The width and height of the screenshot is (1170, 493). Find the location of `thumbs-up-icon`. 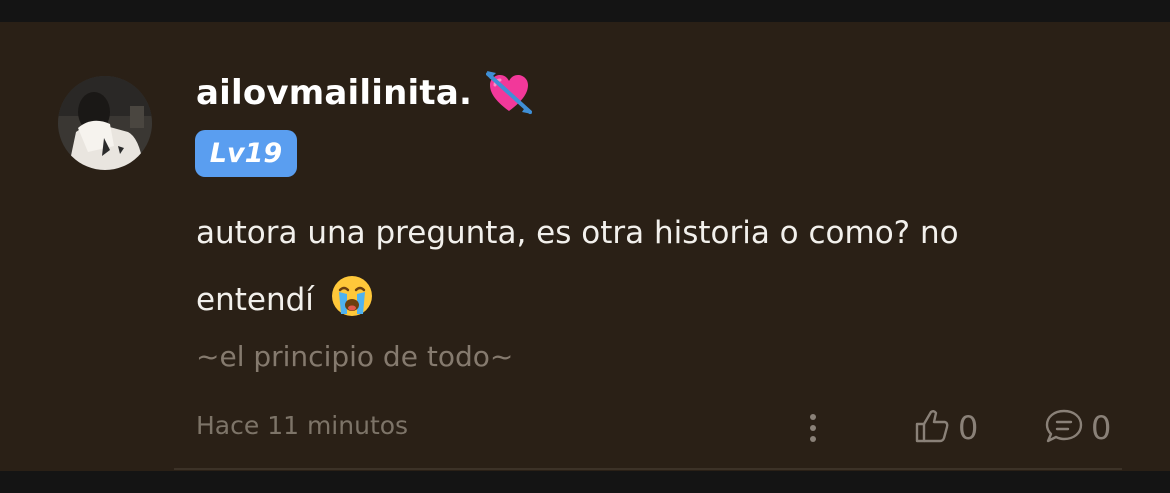

thumbs-up-icon is located at coordinates (932, 428).